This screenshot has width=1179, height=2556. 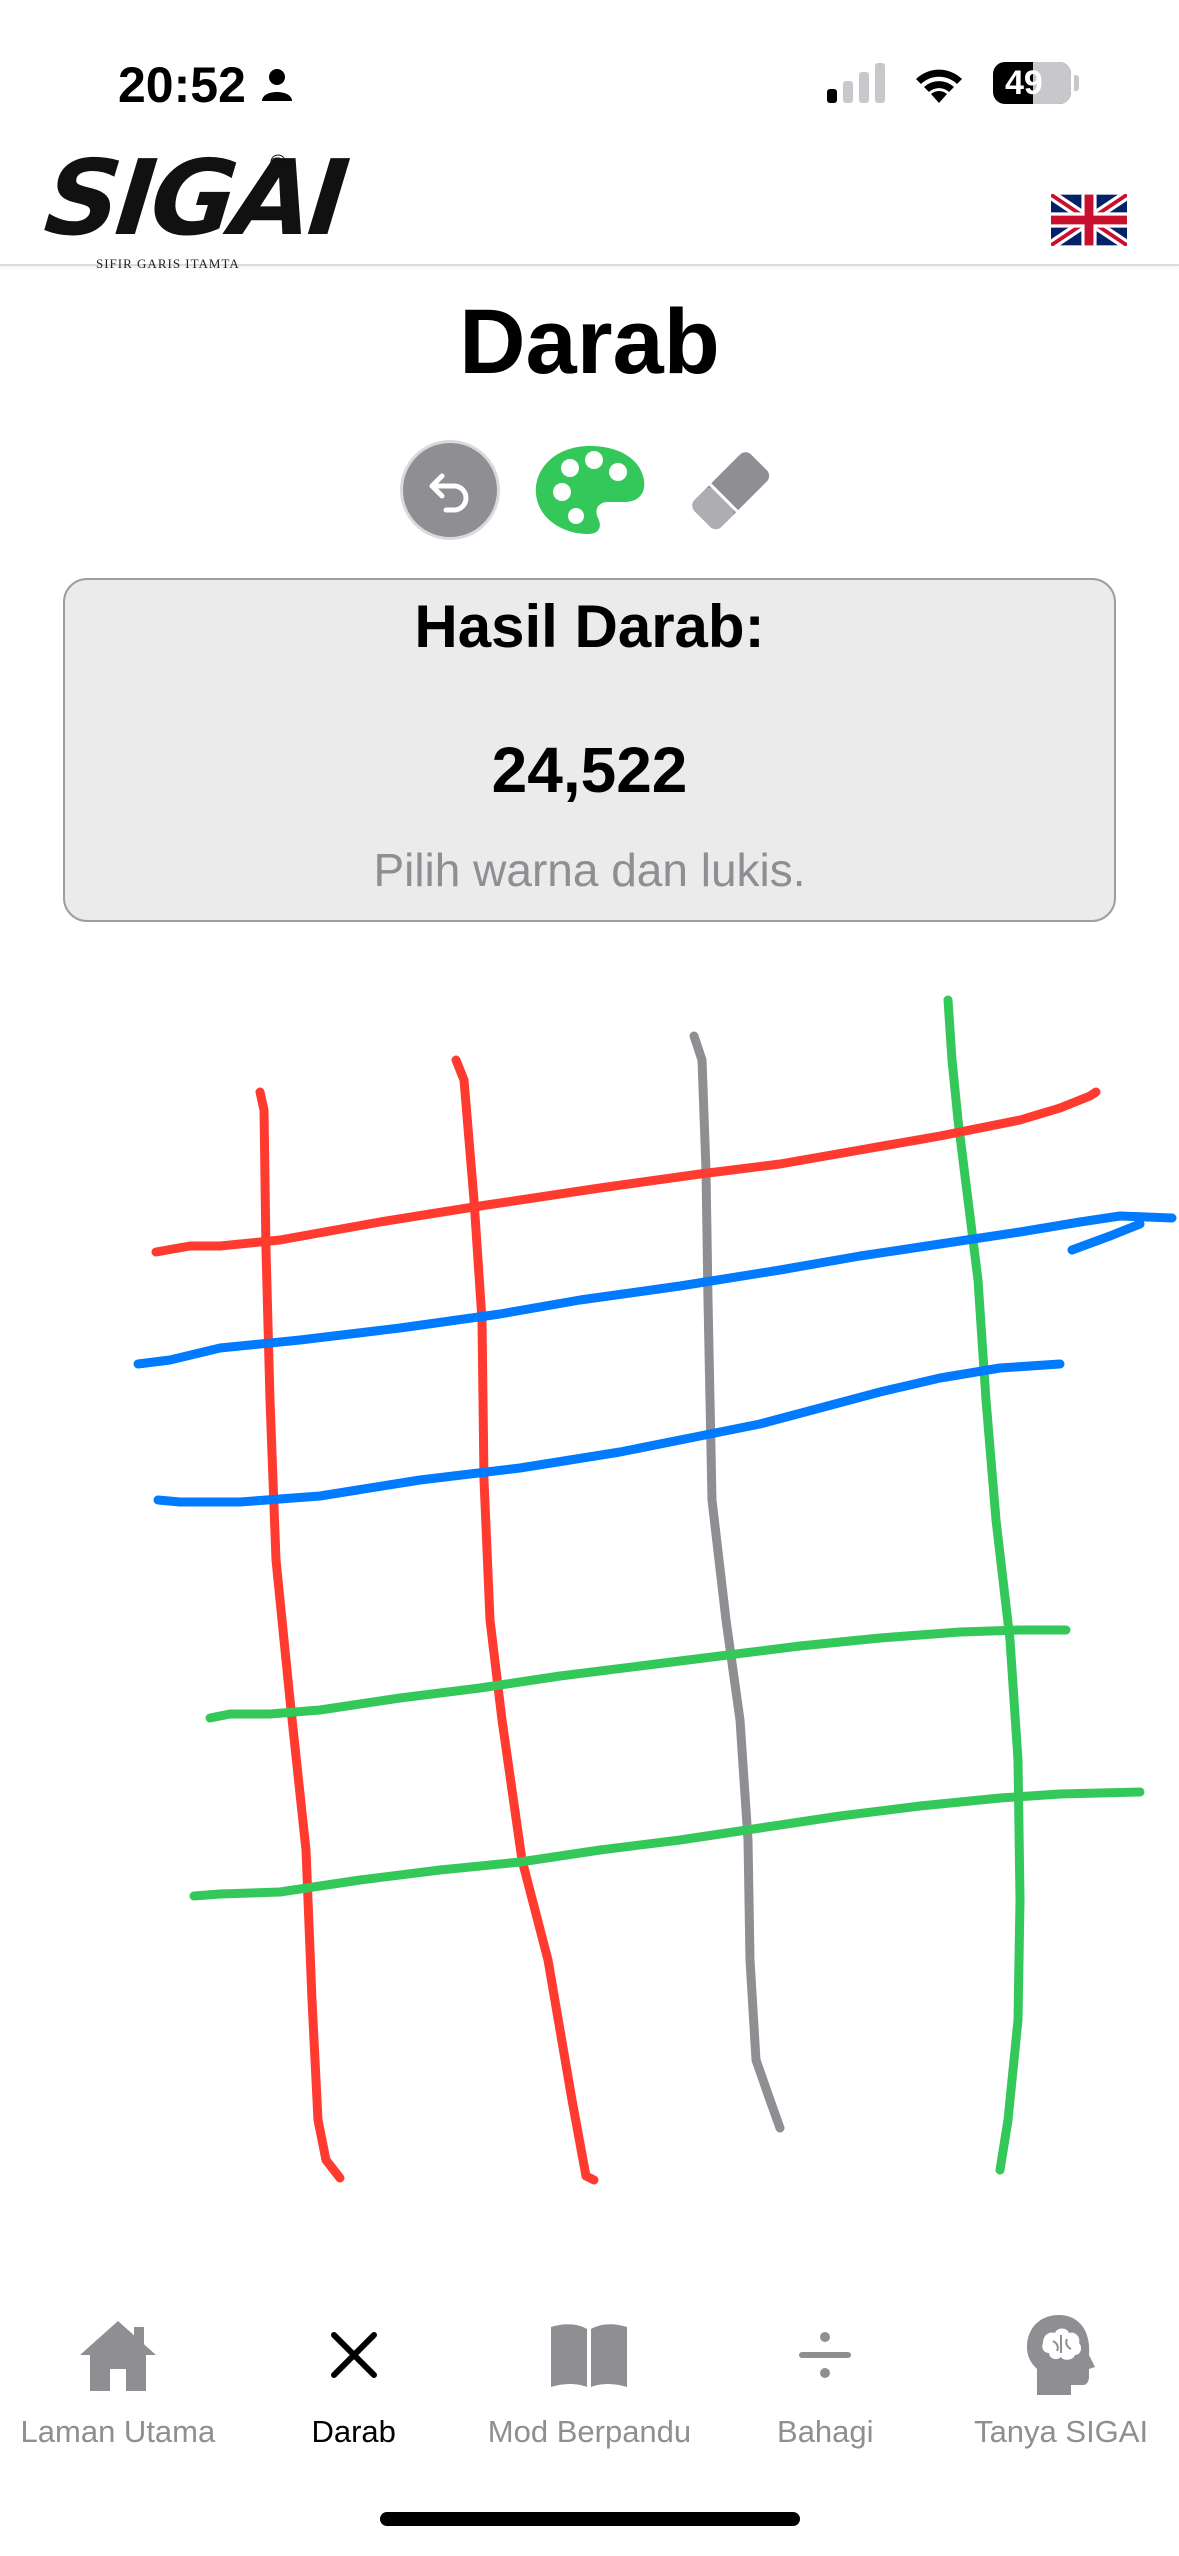 I want to click on person-icon, so click(x=276, y=85).